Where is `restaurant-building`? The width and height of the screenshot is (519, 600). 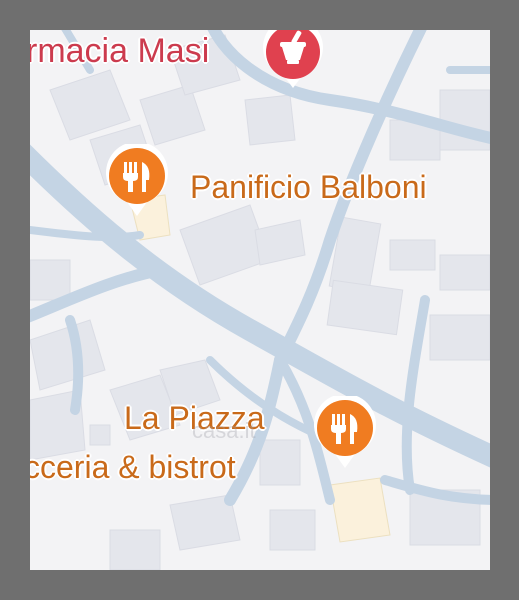
restaurant-building is located at coordinates (360, 510).